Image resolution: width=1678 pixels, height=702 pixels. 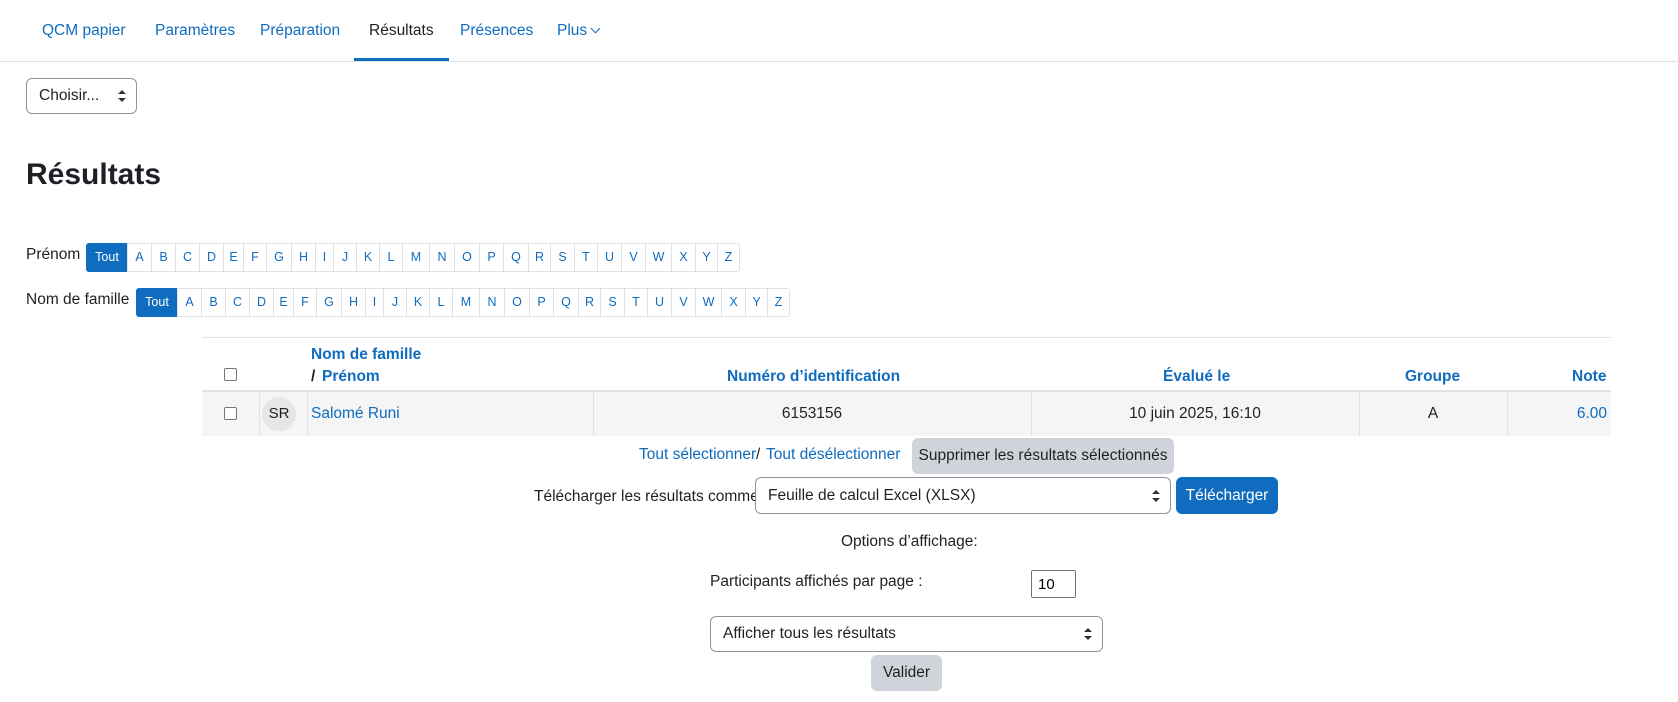 I want to click on firstname-initial-u: U, so click(x=609, y=257).